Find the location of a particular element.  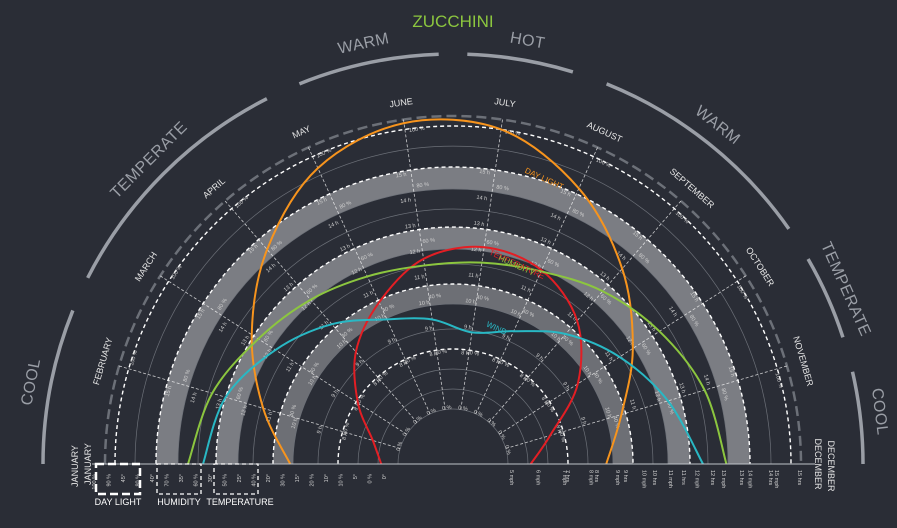

hours-axis-tick: 7 hrs is located at coordinates (567, 476).